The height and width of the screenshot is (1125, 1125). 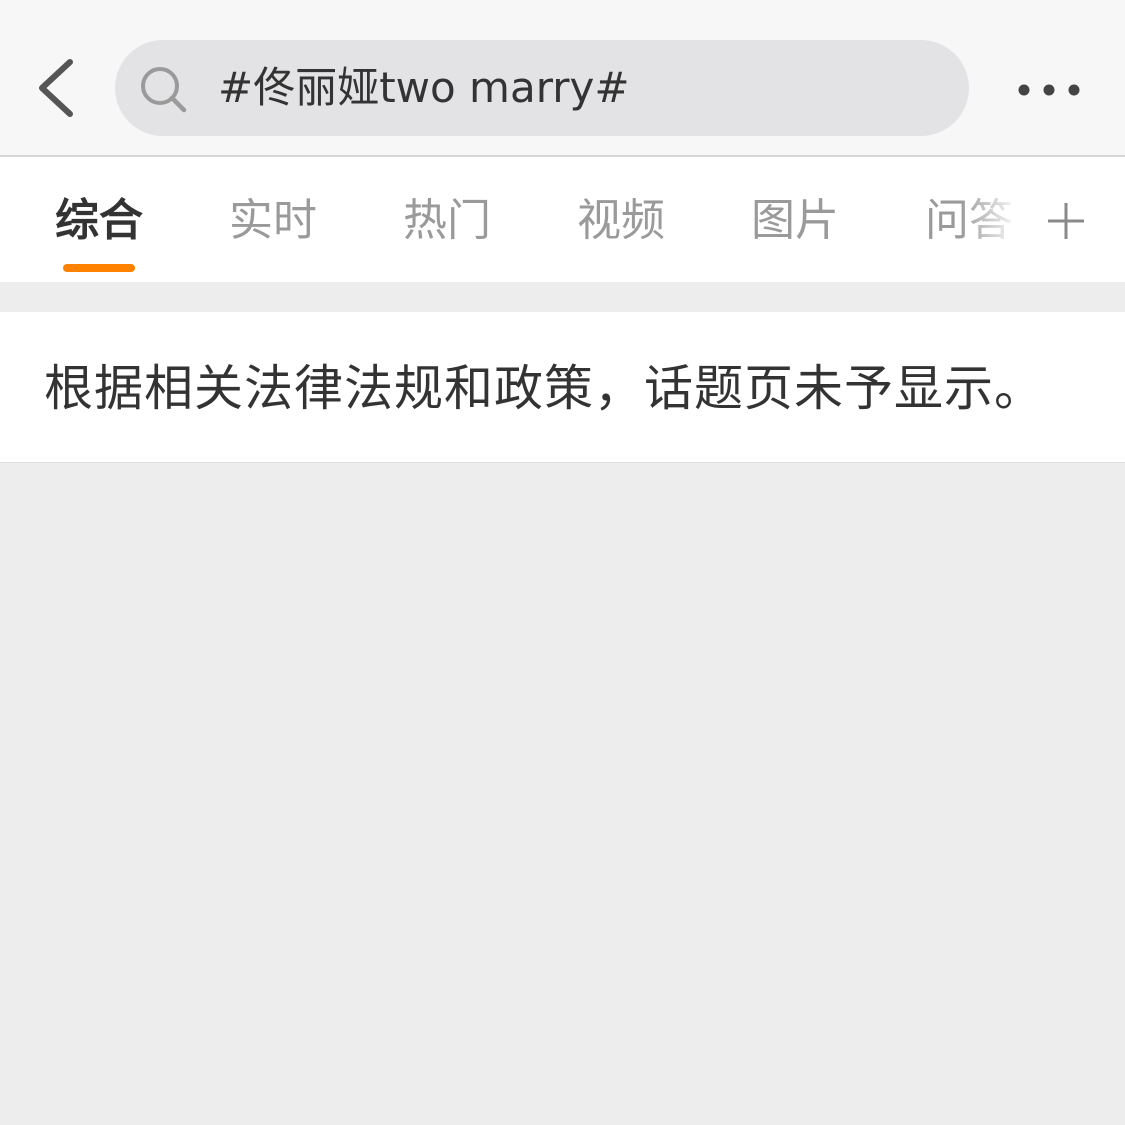 I want to click on notice-card: 根据相关法律法规和政策，话题页未予显示。, so click(x=562, y=387).